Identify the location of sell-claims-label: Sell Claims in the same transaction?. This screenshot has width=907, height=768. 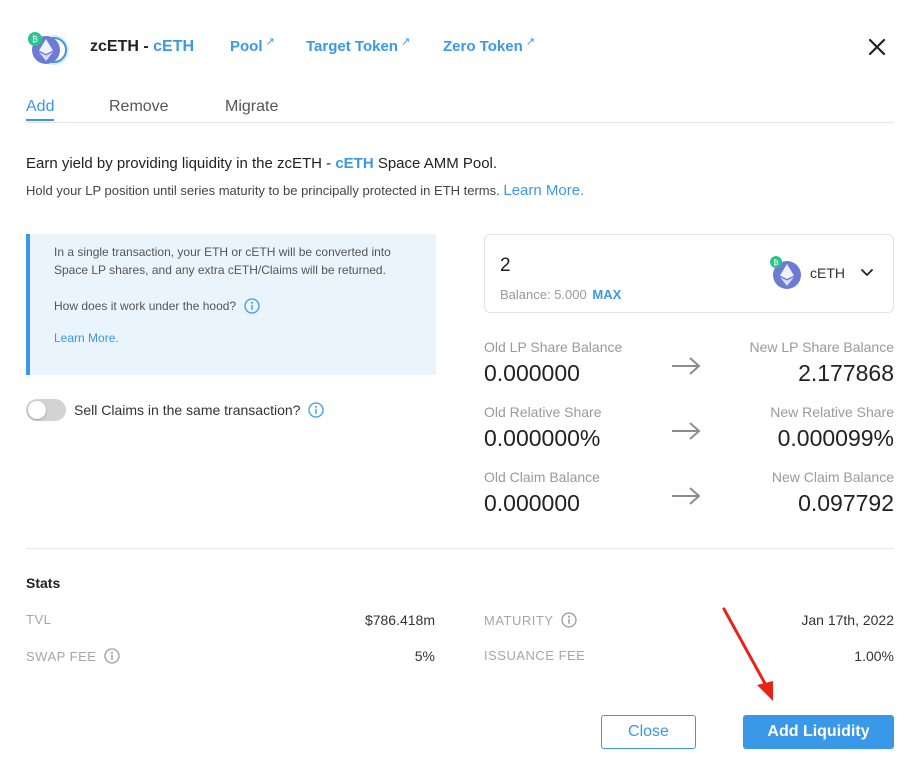
(187, 410).